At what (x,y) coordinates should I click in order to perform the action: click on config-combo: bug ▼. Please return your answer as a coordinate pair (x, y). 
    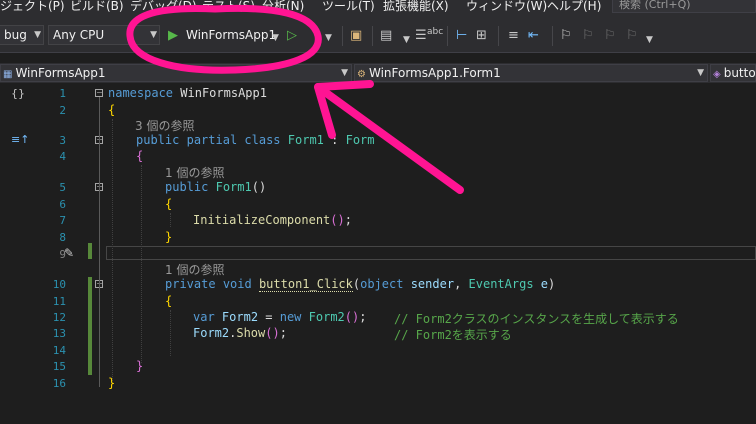
    Looking at the image, I should click on (22, 35).